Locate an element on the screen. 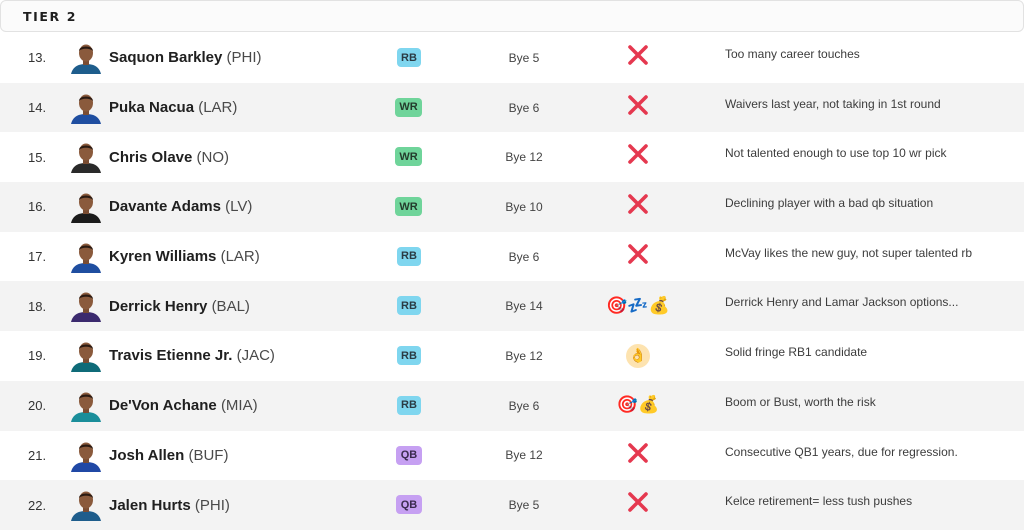  position-badge: QB is located at coordinates (409, 505).